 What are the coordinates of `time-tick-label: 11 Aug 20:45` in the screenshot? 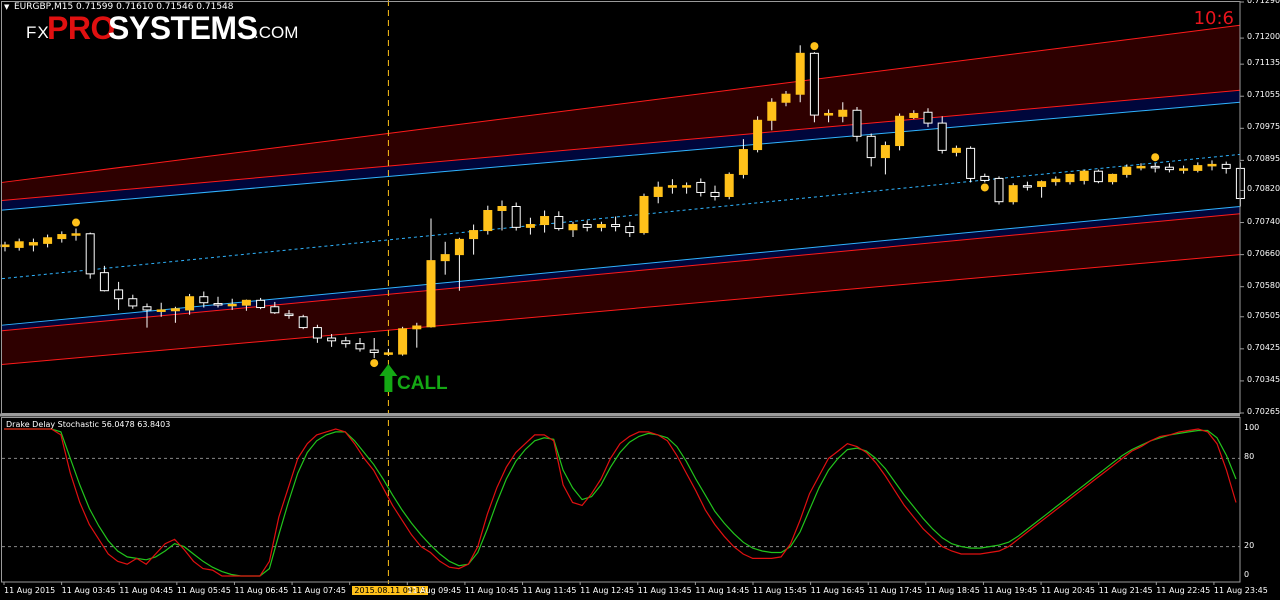 It's located at (1068, 590).